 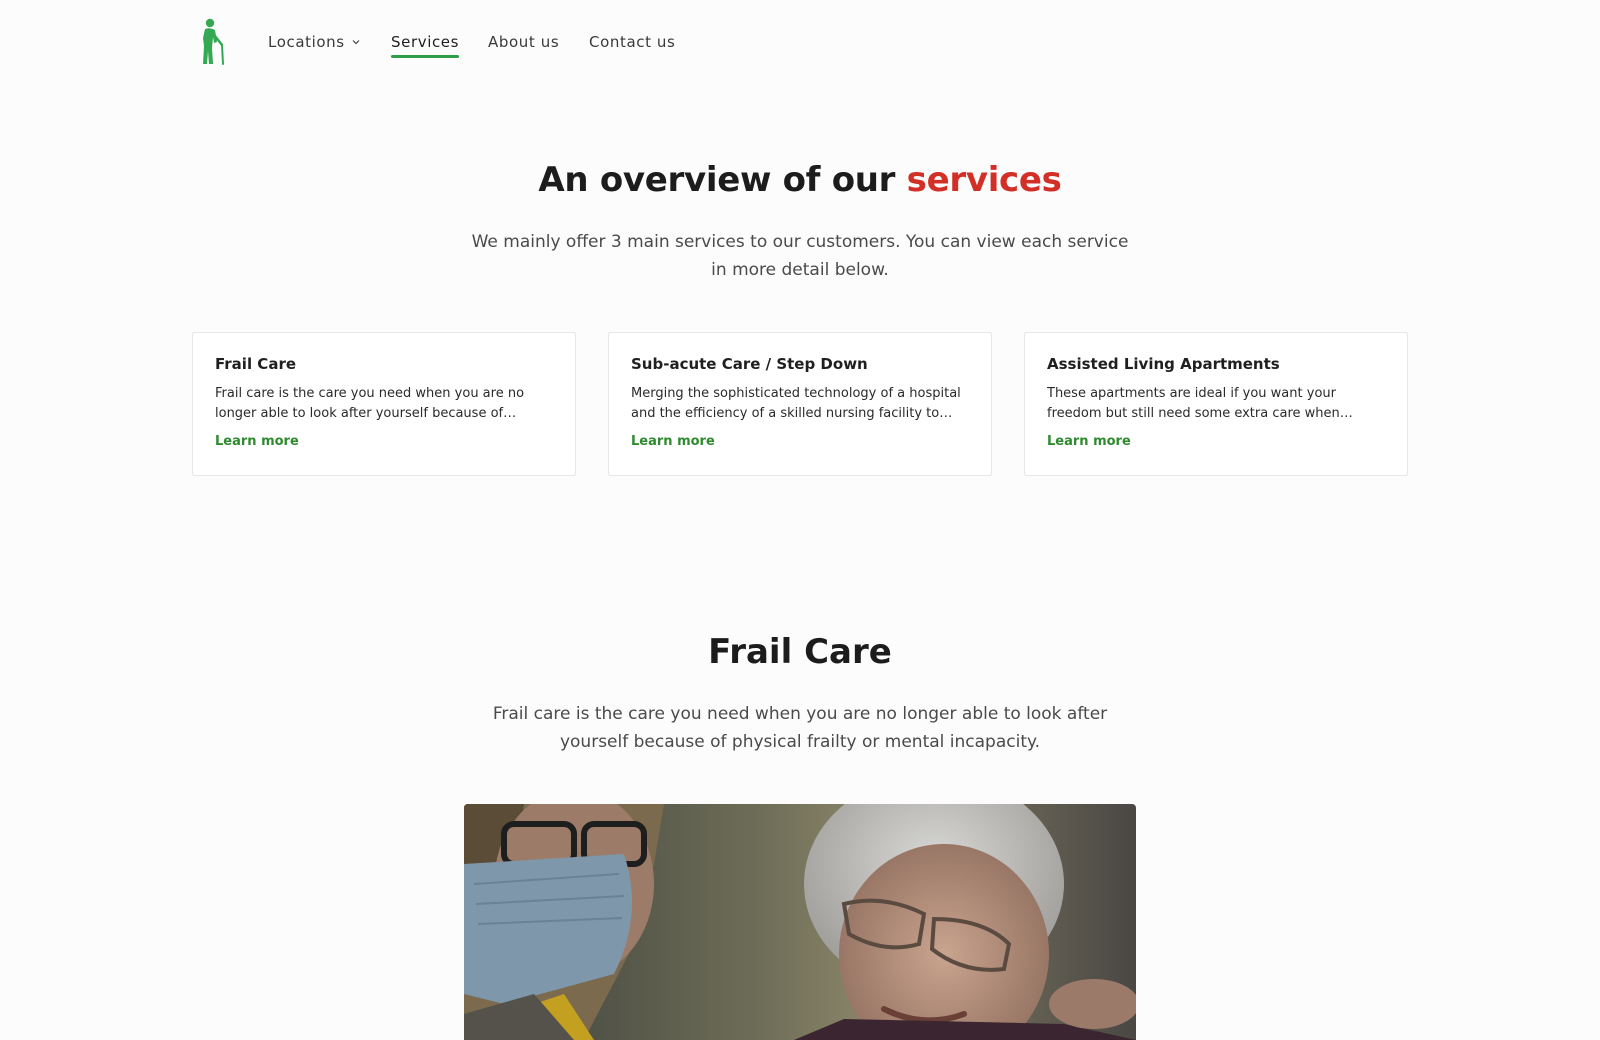 I want to click on card-title: Sub-acute Care / Step Down, so click(x=749, y=364).